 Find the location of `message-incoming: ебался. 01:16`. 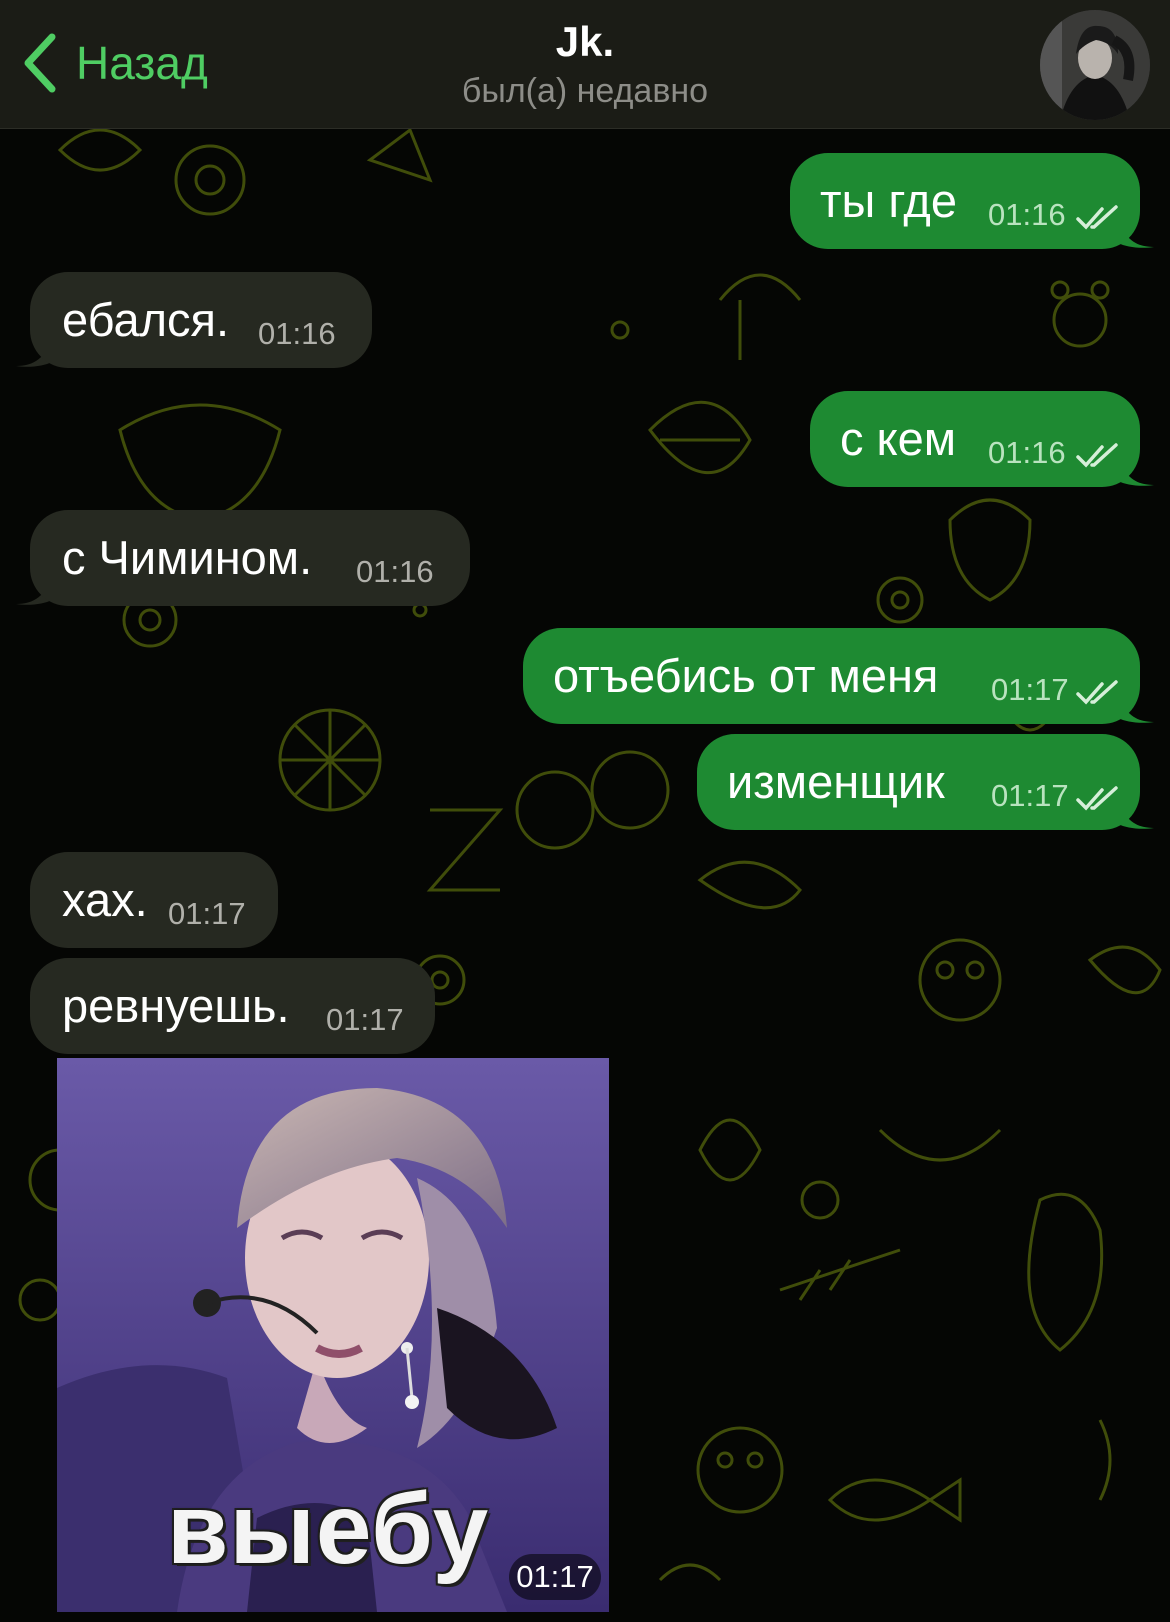

message-incoming: ебался. 01:16 is located at coordinates (194, 320).